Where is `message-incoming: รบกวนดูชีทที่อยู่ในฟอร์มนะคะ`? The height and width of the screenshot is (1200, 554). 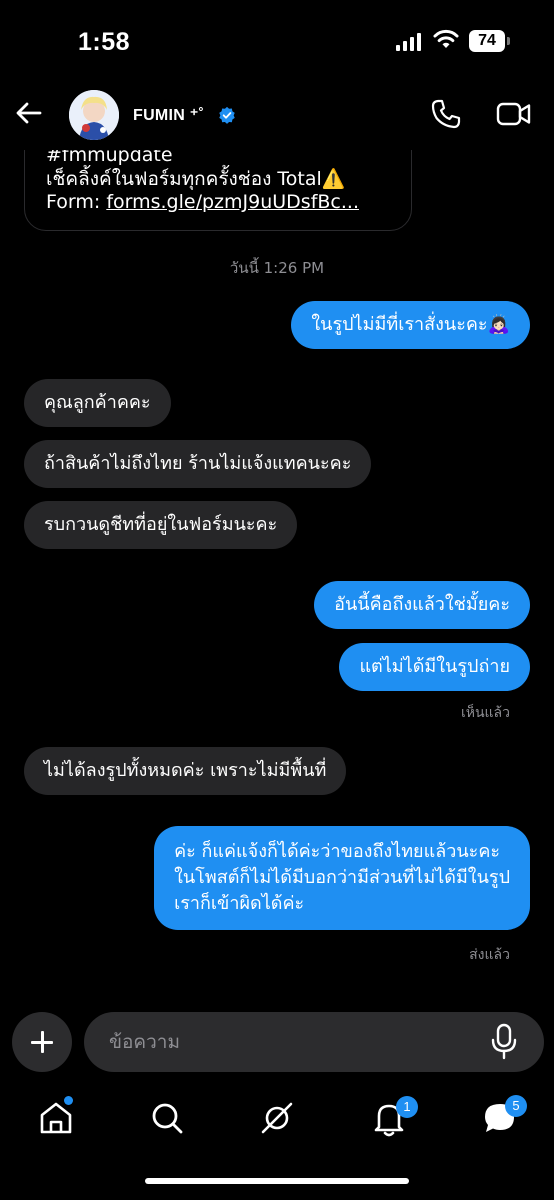
message-incoming: รบกวนดูชีทที่อยู่ในฟอร์มนะคะ is located at coordinates (161, 525).